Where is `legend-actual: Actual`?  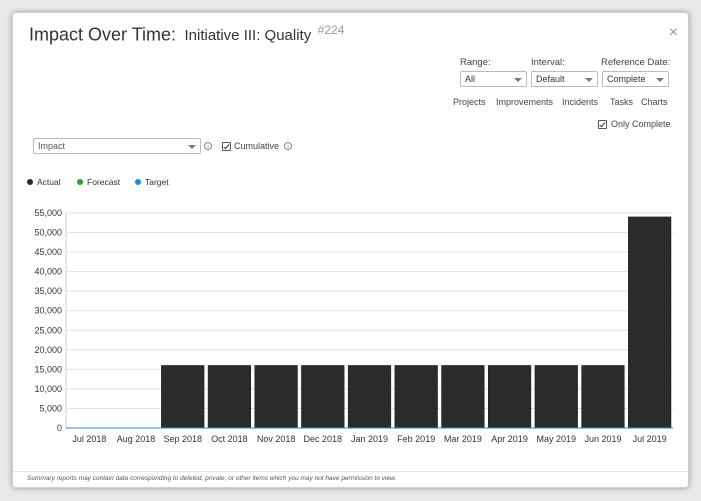 legend-actual: Actual is located at coordinates (49, 182).